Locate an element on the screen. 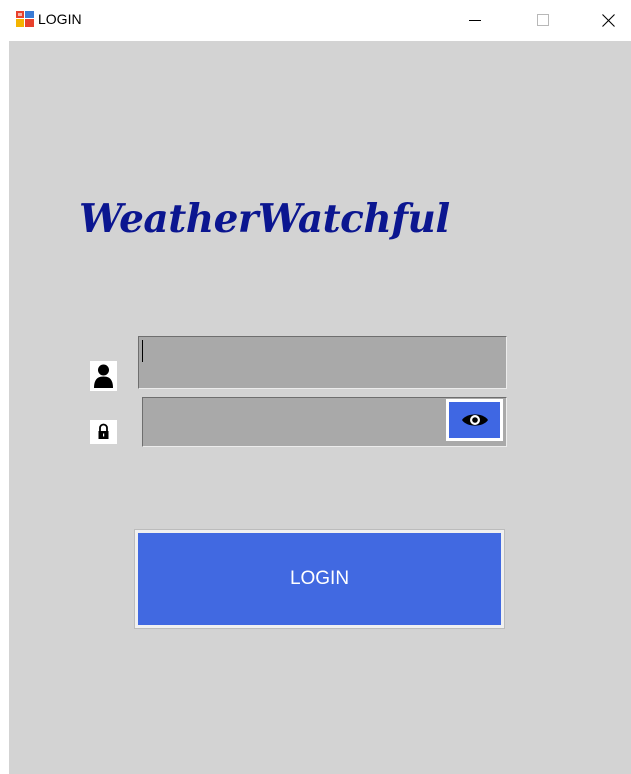 The width and height of the screenshot is (631, 774). app-brand-title: WeatherWatchful is located at coordinates (264, 219).